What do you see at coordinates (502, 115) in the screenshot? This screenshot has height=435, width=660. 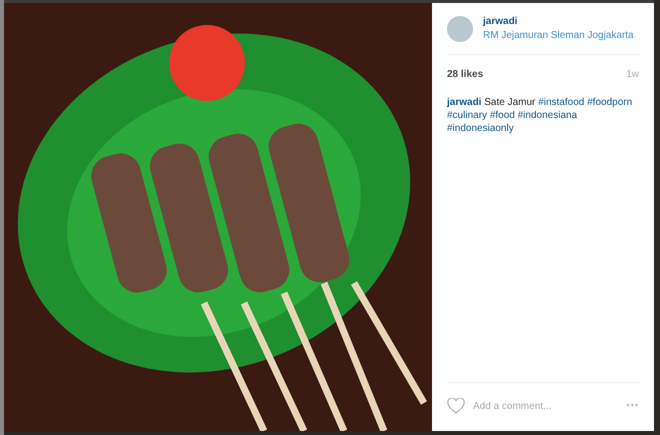 I see `hashtag-link: #food` at bounding box center [502, 115].